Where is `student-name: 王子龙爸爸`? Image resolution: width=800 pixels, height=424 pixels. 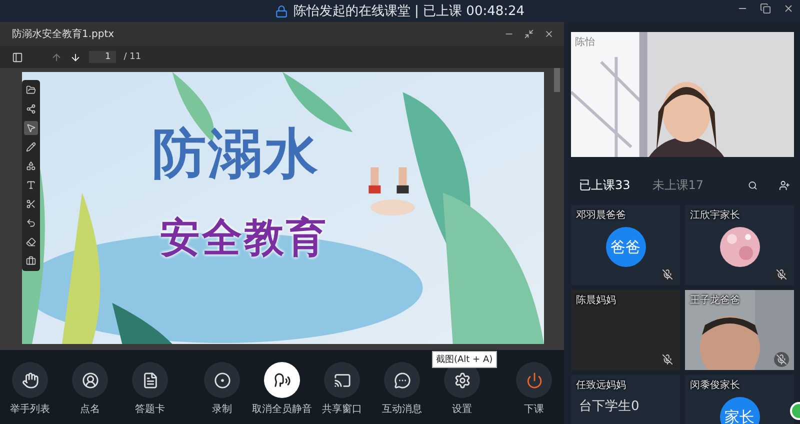
student-name: 王子龙爸爸 is located at coordinates (715, 300).